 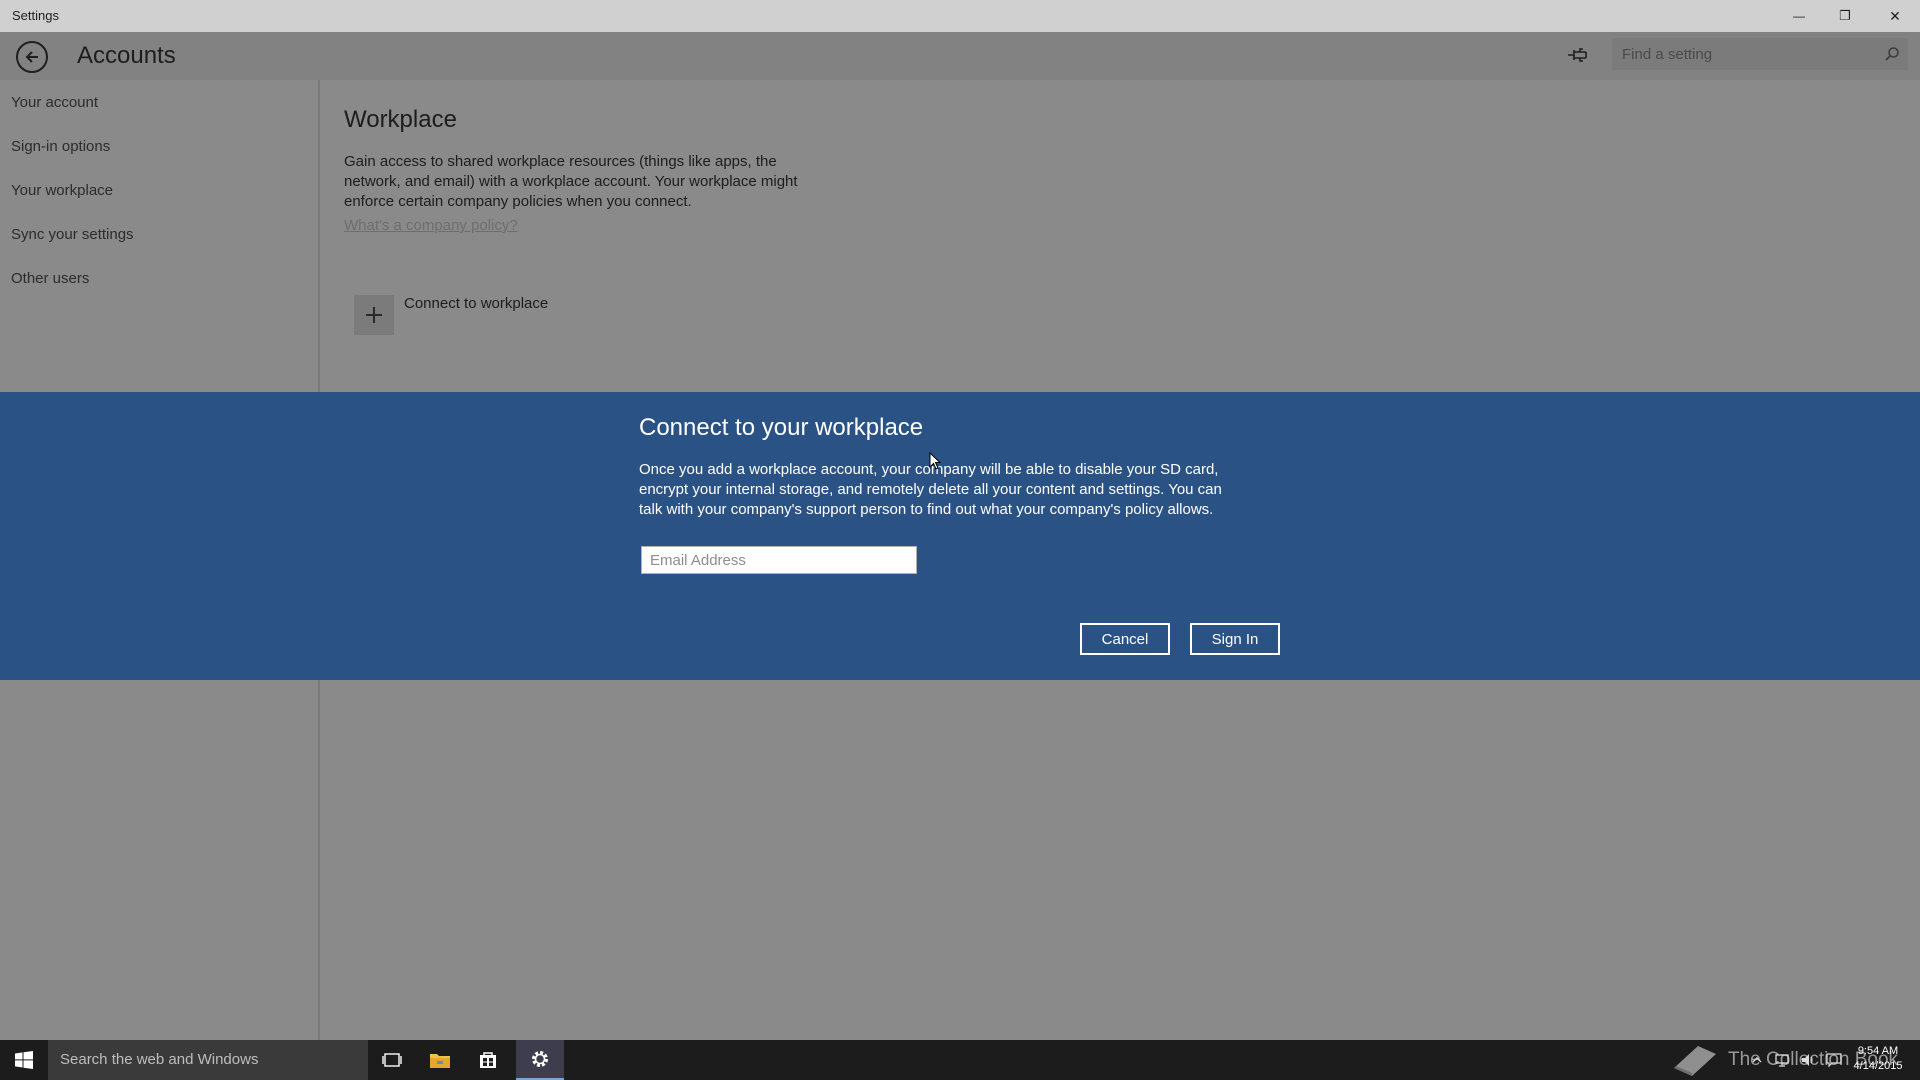 I want to click on action-center-icon, so click(x=1834, y=1060).